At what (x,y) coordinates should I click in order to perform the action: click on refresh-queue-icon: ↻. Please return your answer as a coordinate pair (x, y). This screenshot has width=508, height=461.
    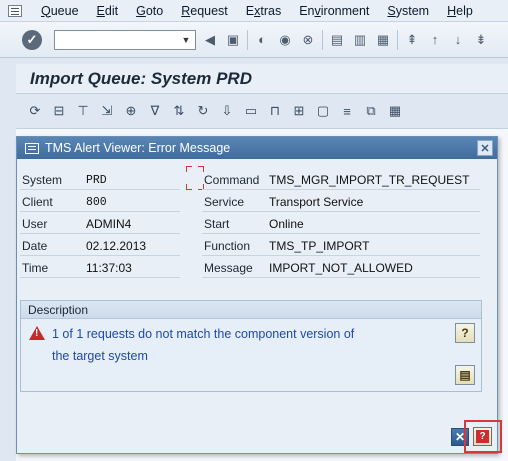
    Looking at the image, I should click on (203, 111).